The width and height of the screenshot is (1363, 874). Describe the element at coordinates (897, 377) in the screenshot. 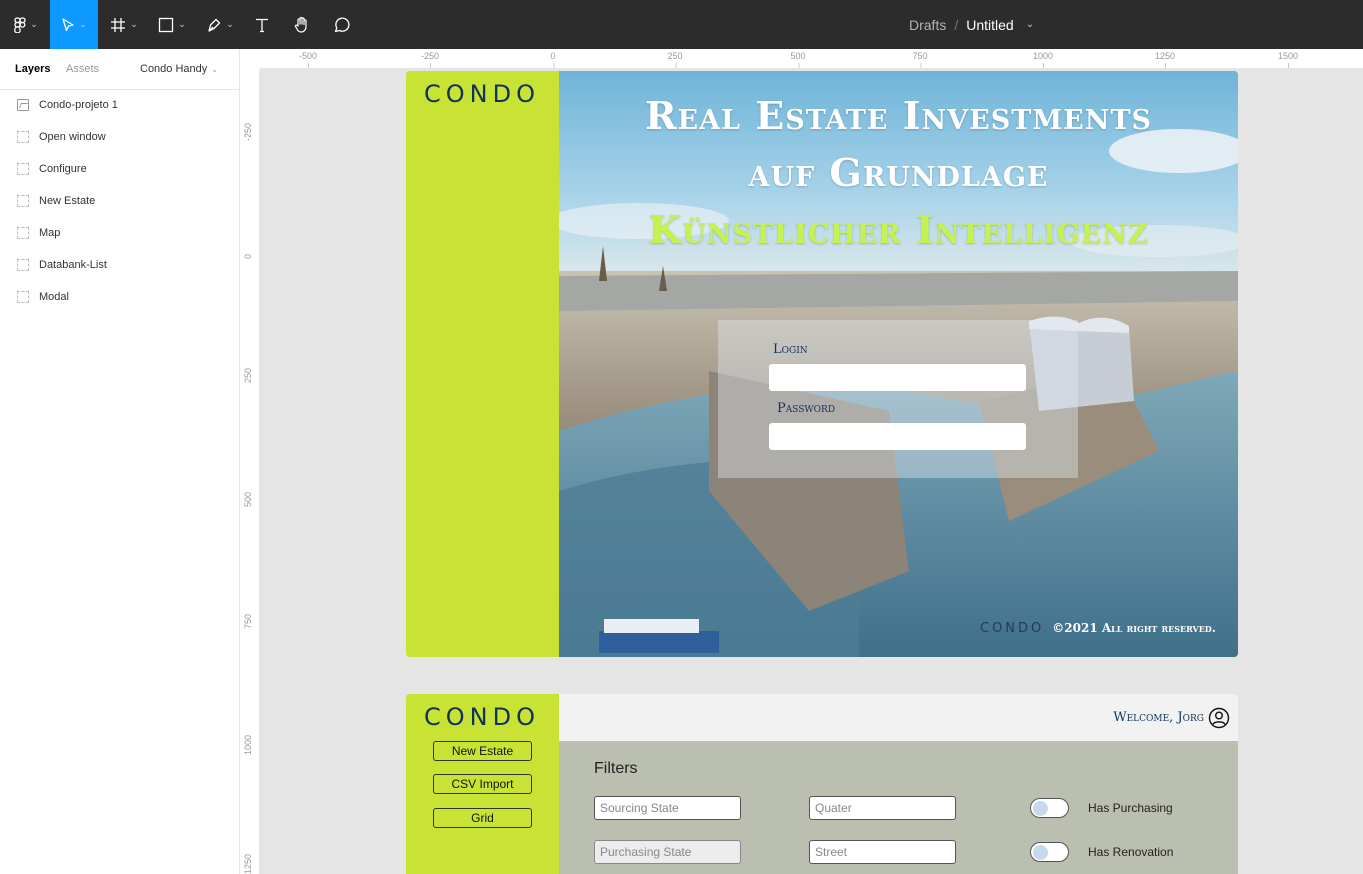

I see `login-input` at that location.